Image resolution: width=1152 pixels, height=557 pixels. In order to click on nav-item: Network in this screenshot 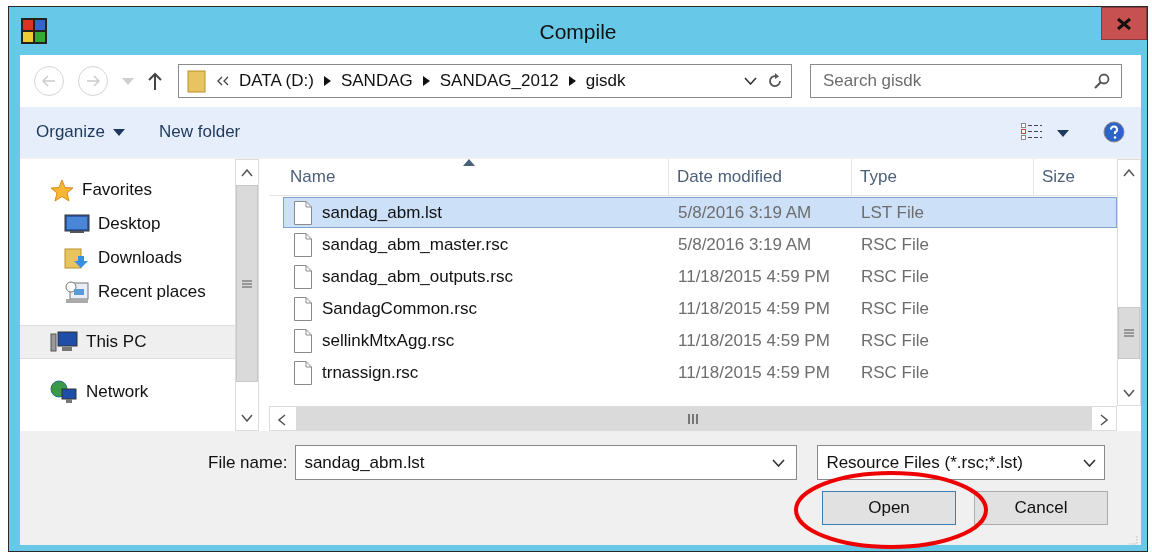, I will do `click(127, 392)`.